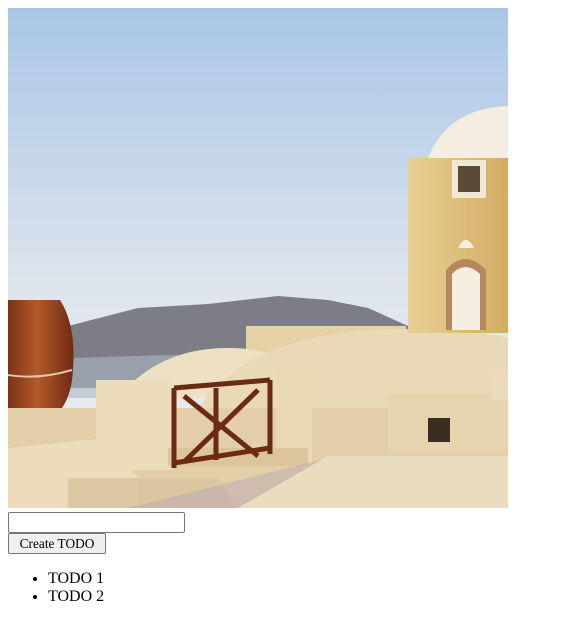 Image resolution: width=565 pixels, height=626 pixels. What do you see at coordinates (469, 179) in the screenshot?
I see `tower-window` at bounding box center [469, 179].